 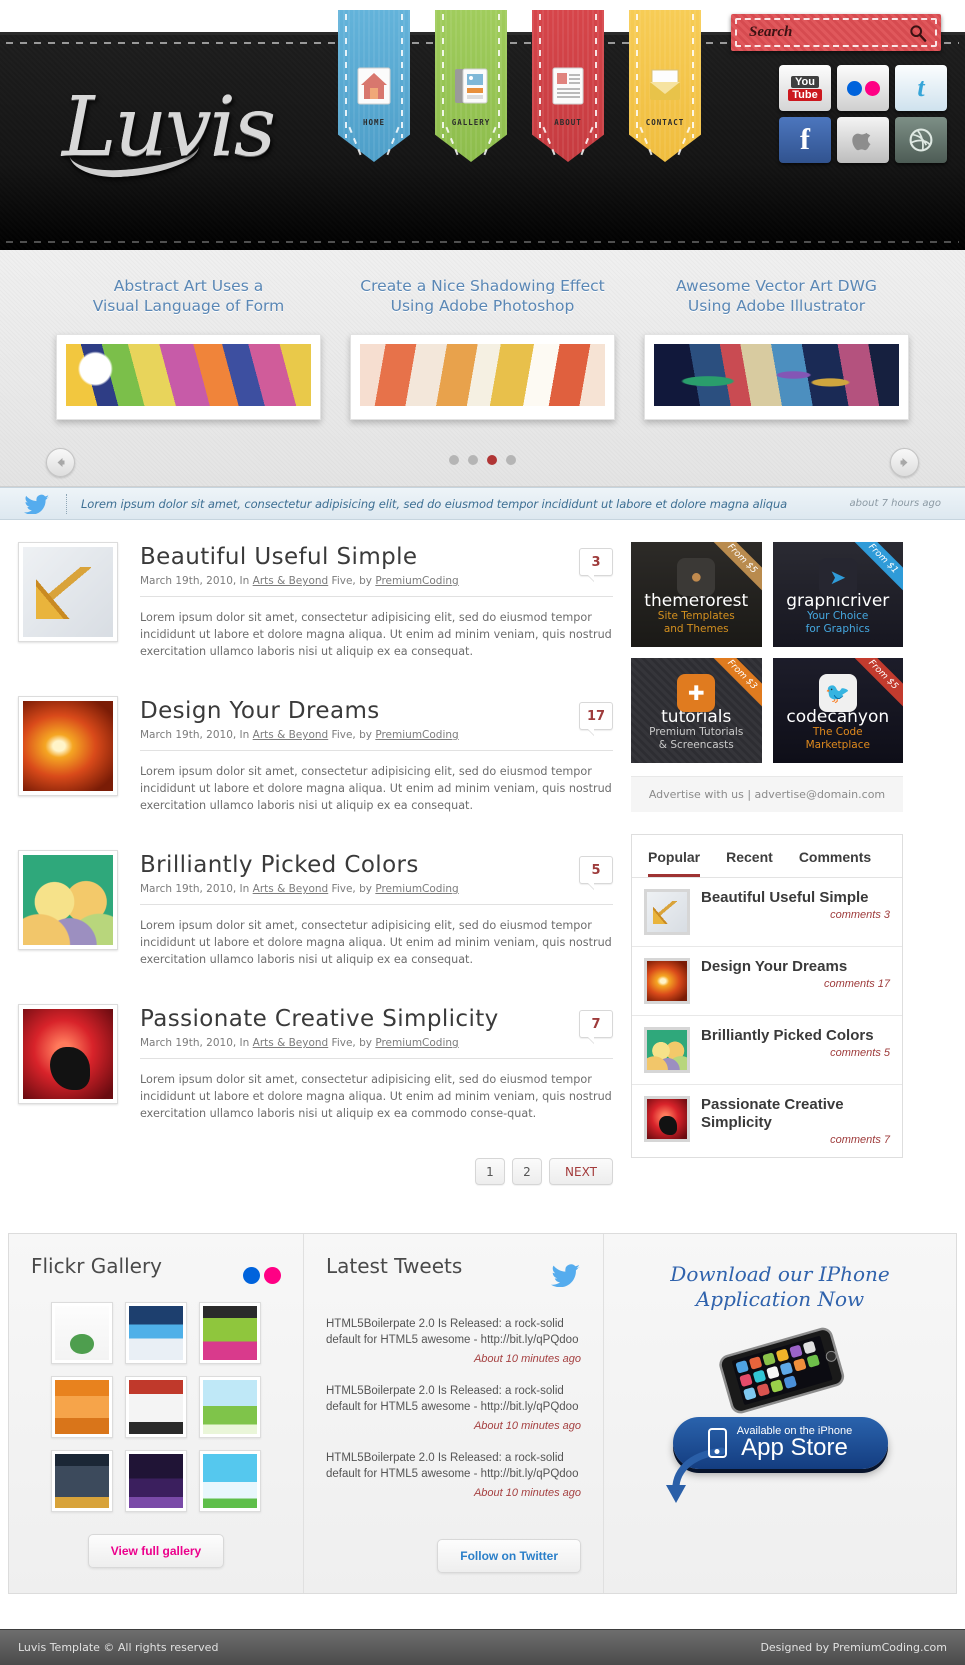 What do you see at coordinates (596, 870) in the screenshot?
I see `comment-count-bubble: 5` at bounding box center [596, 870].